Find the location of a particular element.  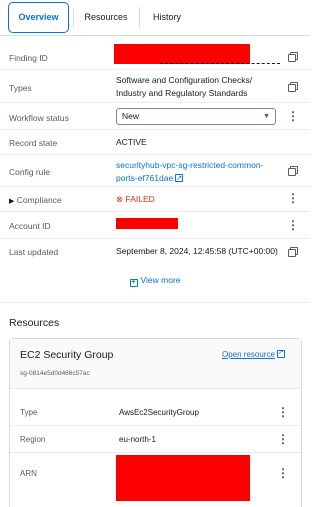

tab-overview: Overview is located at coordinates (38, 17).